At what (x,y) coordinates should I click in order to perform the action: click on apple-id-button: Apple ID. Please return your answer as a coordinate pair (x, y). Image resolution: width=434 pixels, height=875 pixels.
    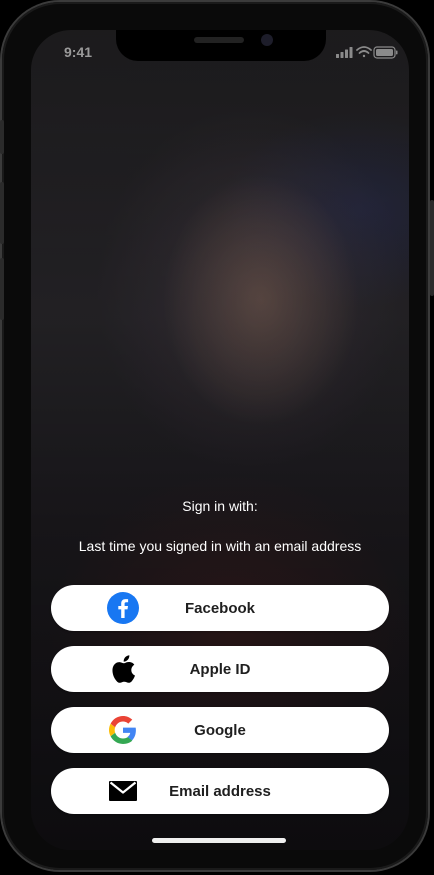
    Looking at the image, I should click on (220, 669).